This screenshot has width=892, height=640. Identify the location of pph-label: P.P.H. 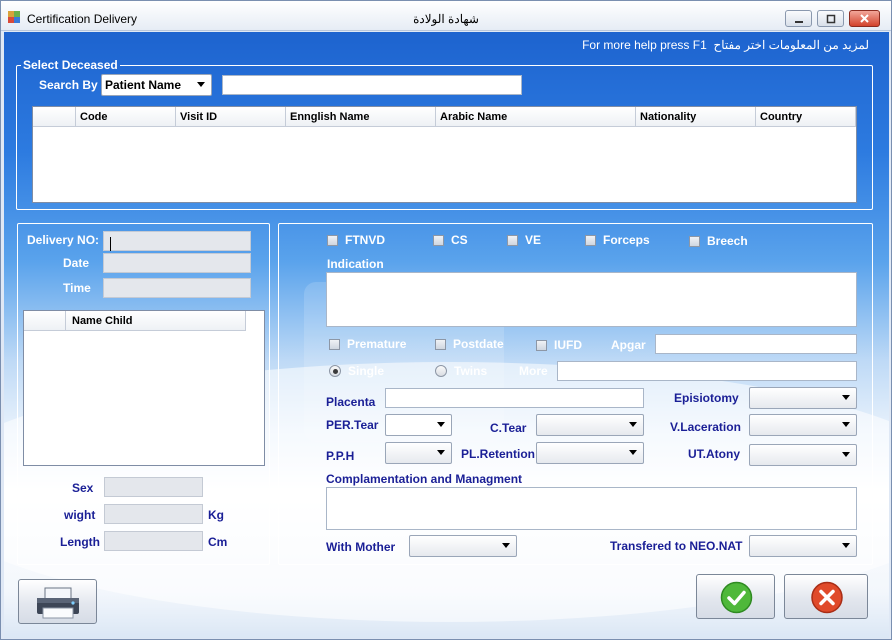
(340, 456).